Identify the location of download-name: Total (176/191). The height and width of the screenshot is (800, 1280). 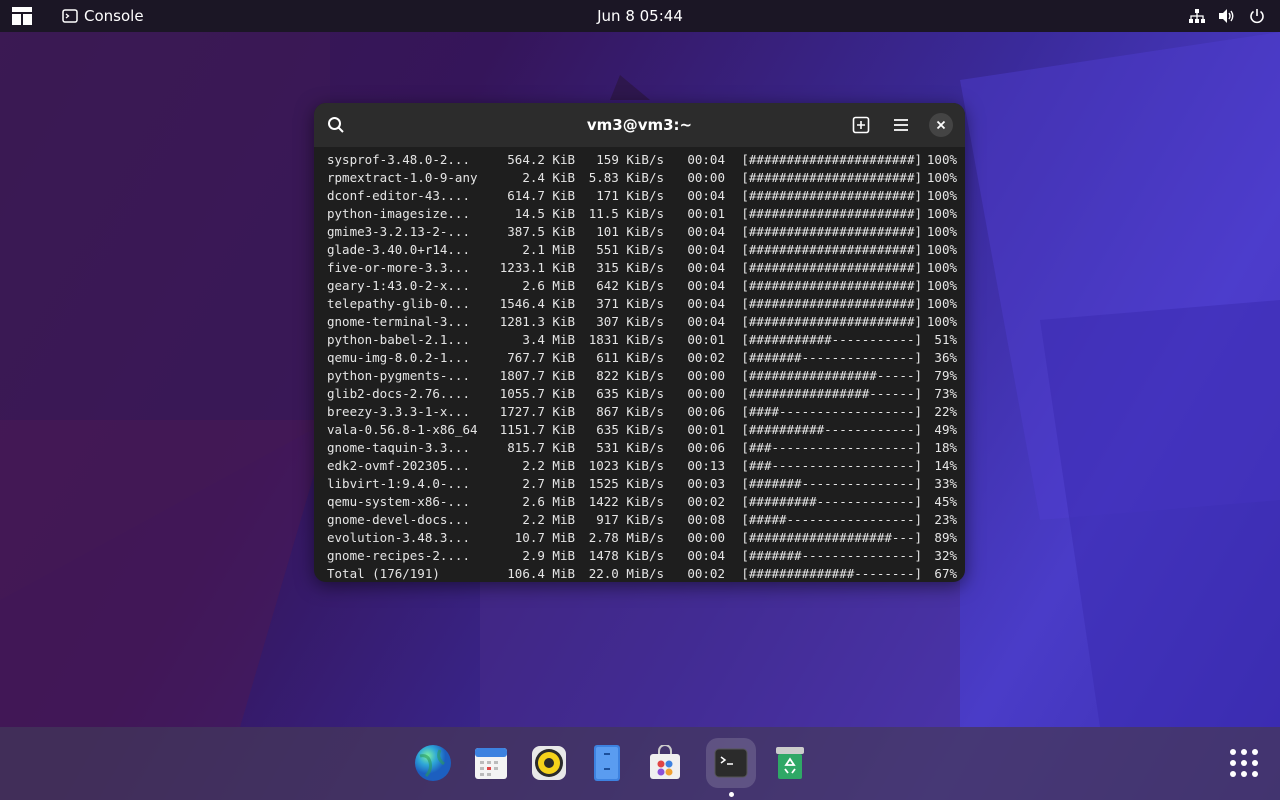
(383, 573).